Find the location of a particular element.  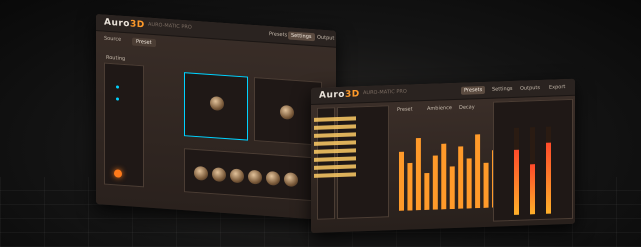

tab-outputs: Outputs is located at coordinates (530, 88).